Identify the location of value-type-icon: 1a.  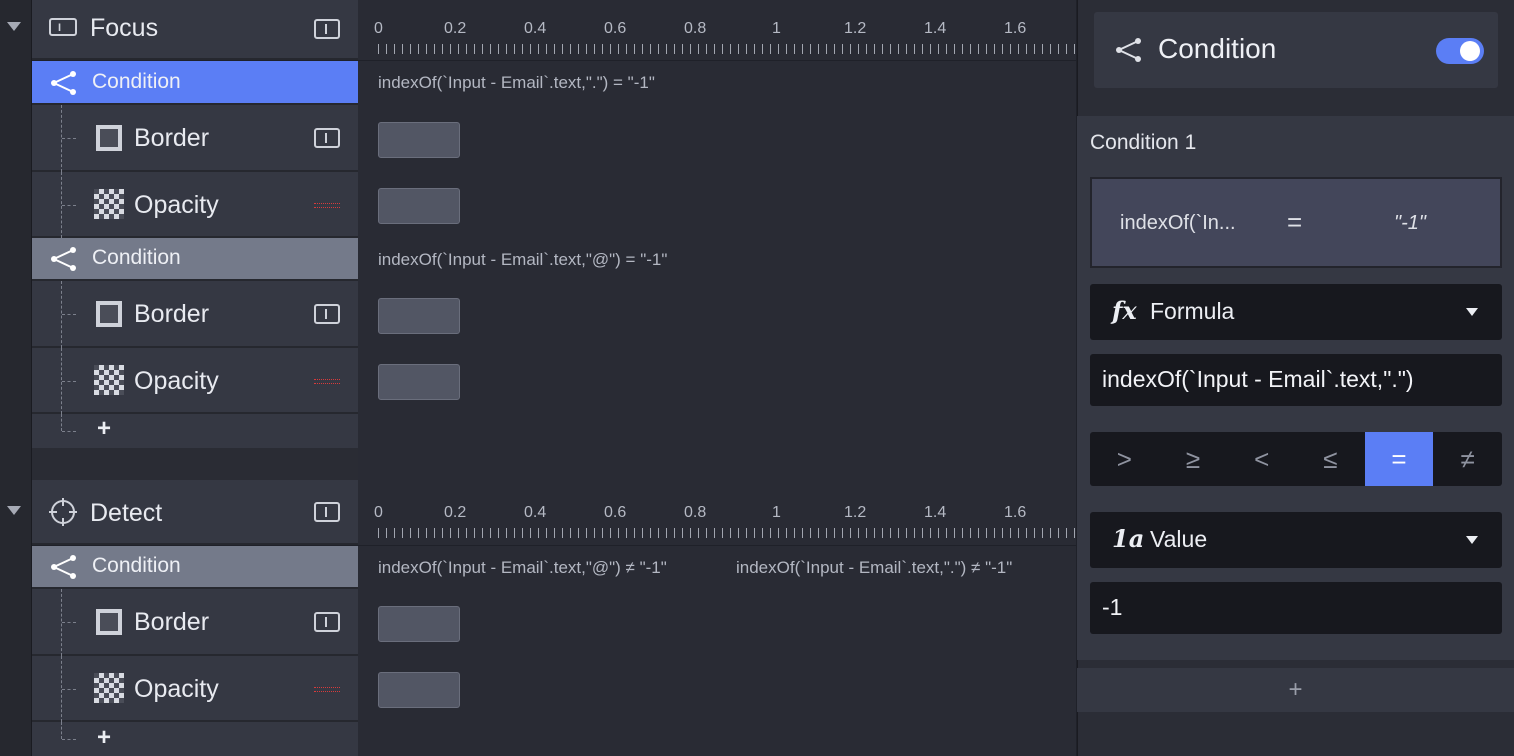
(1128, 538).